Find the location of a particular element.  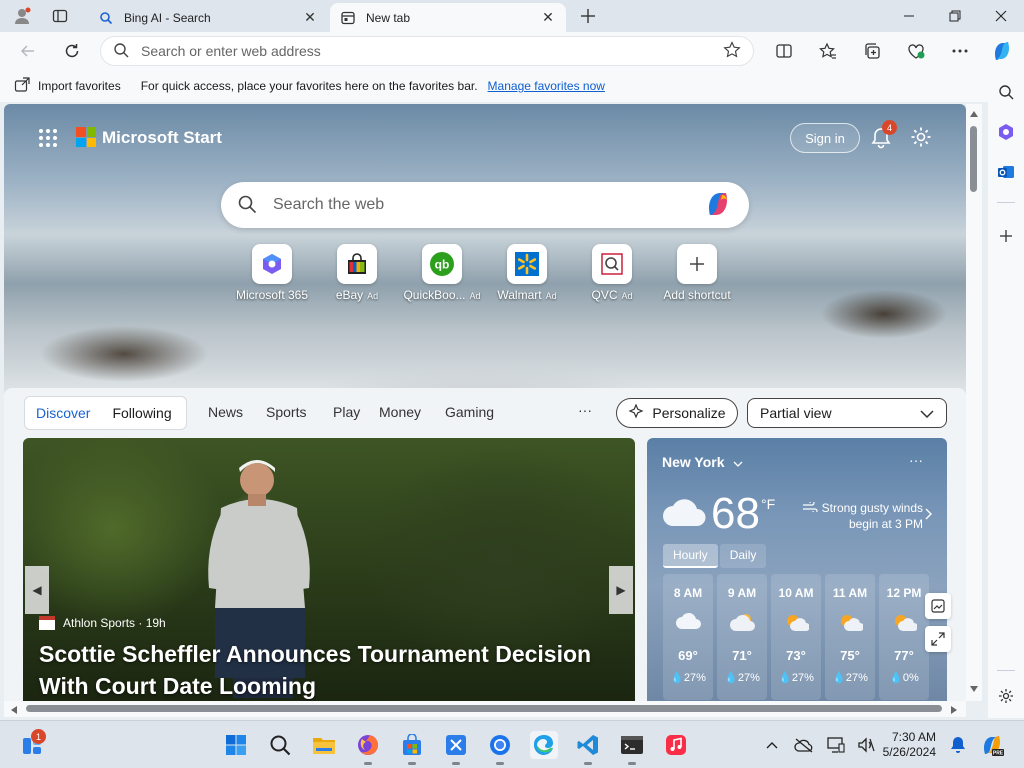

tab-hourly: Hourly is located at coordinates (690, 556).